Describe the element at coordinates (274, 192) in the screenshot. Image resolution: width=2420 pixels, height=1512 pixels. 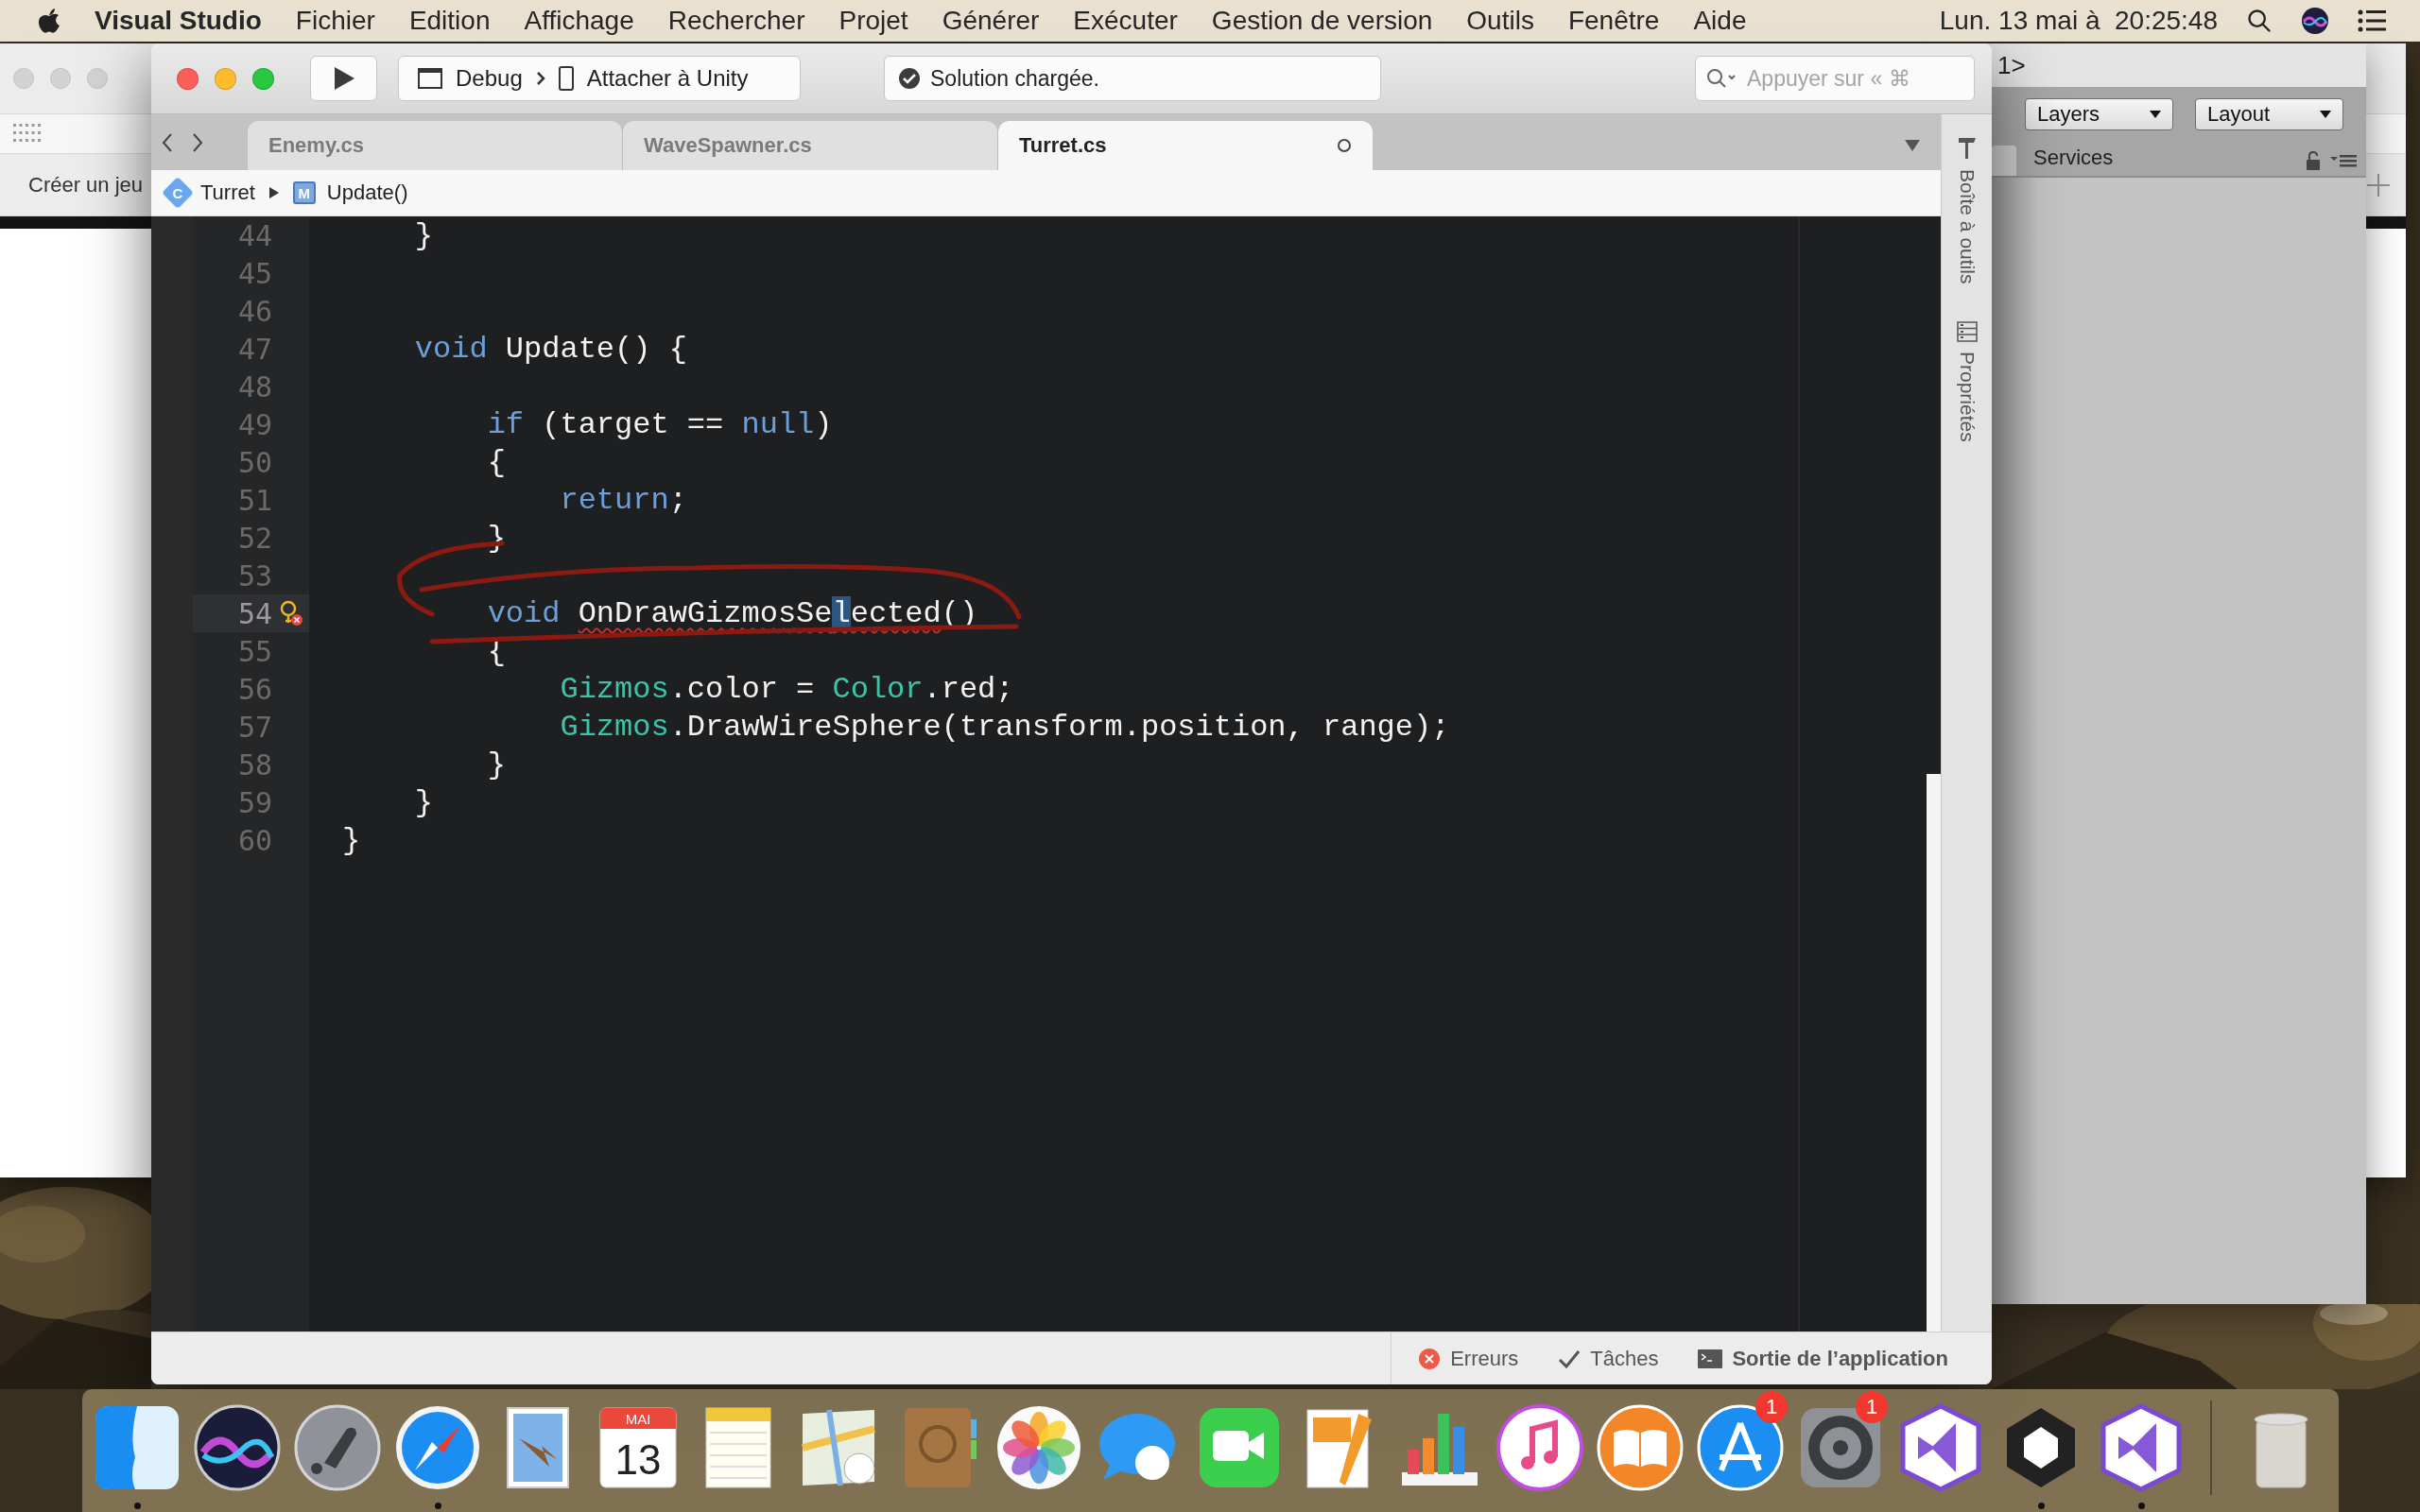
I see `triangle-icon` at that location.